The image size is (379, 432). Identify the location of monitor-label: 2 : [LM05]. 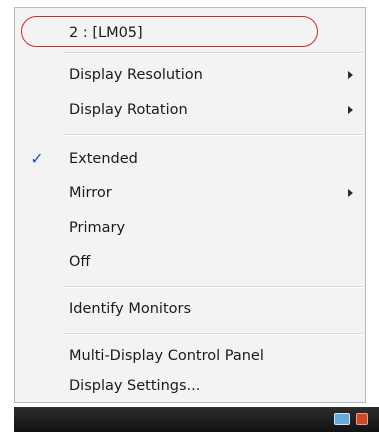
(106, 33).